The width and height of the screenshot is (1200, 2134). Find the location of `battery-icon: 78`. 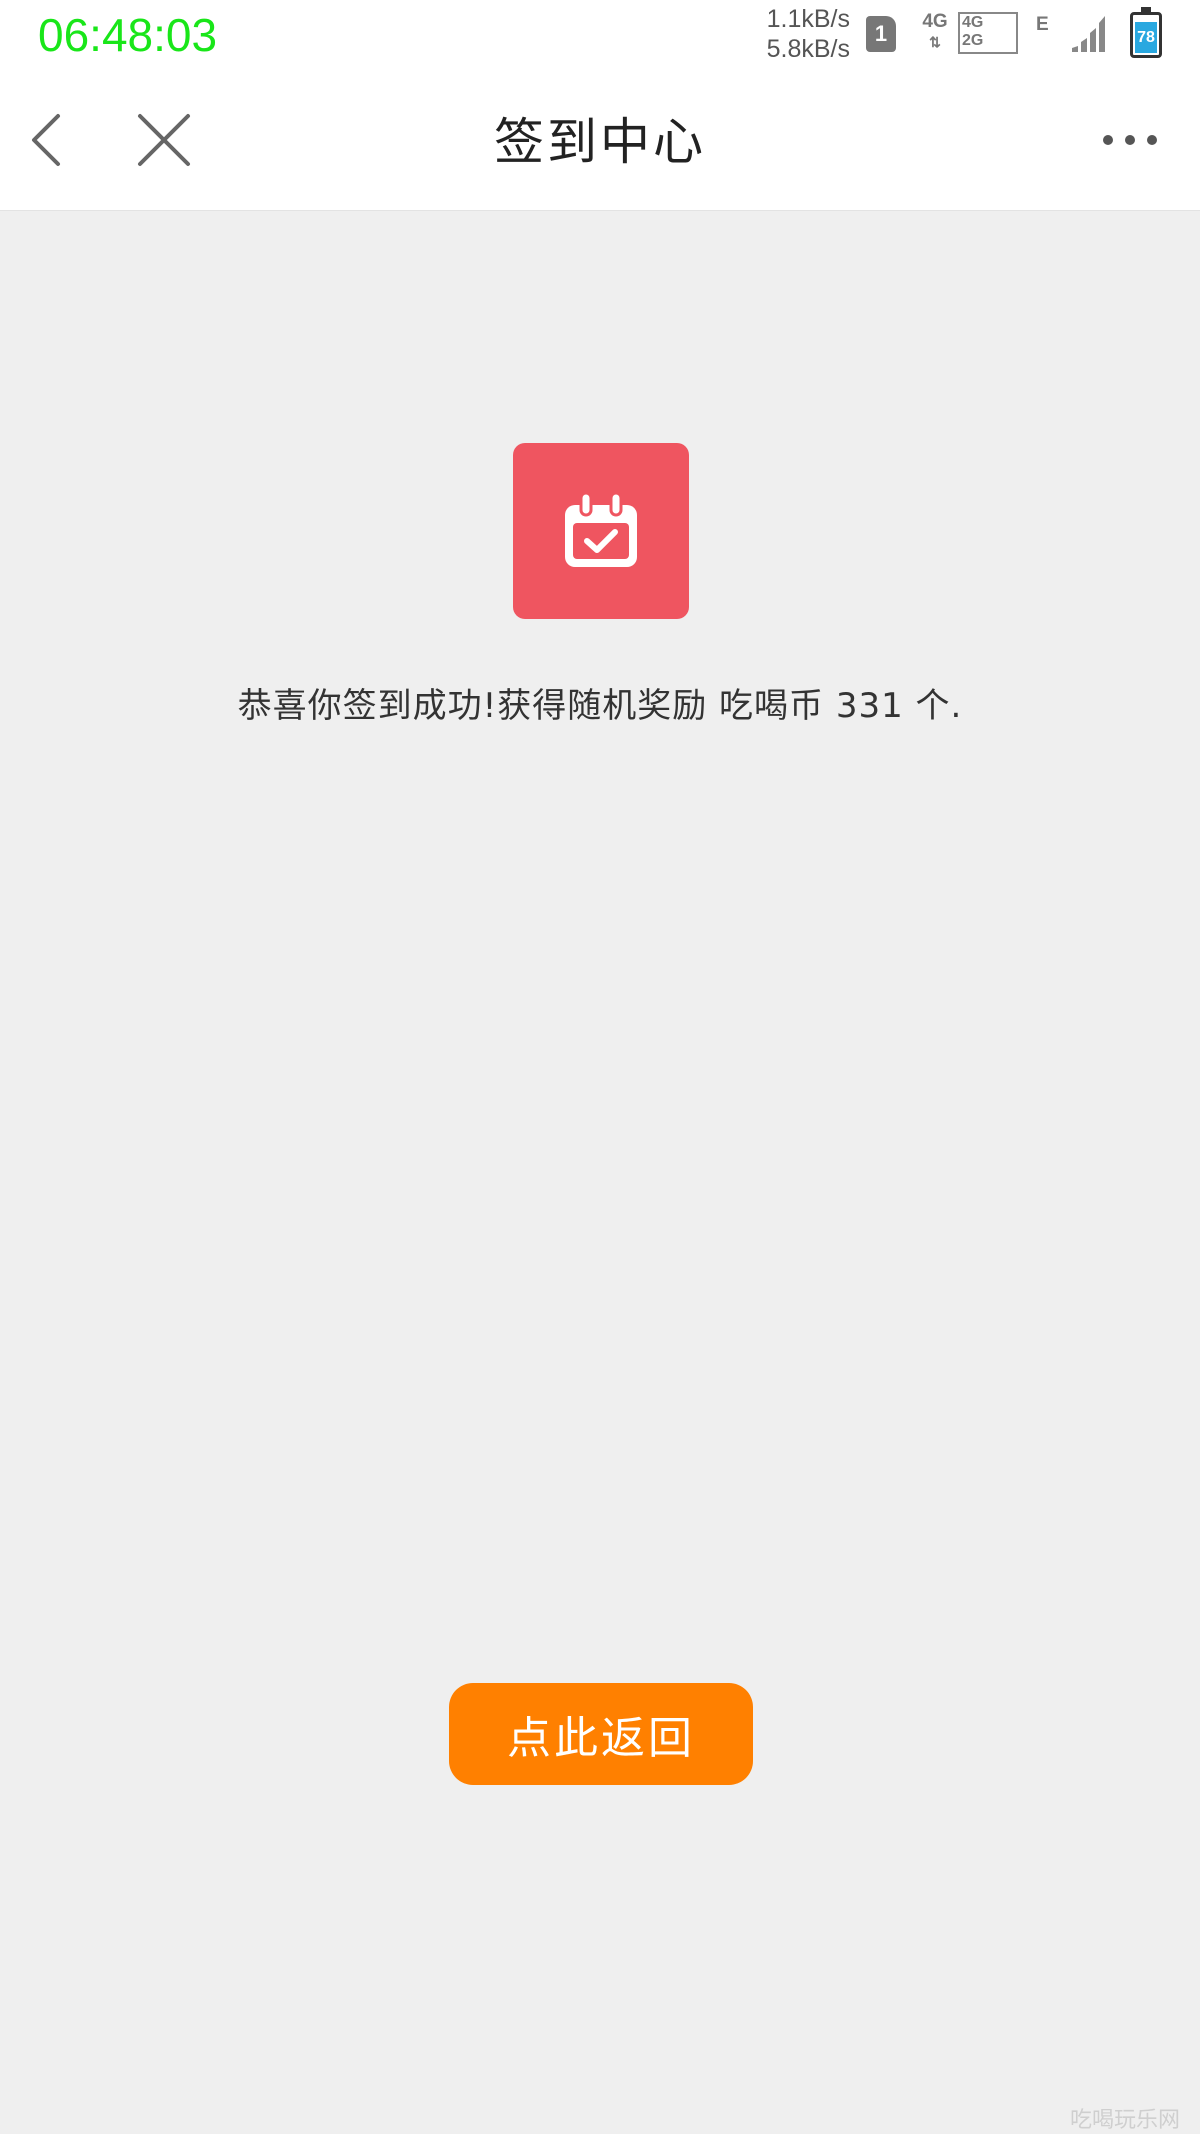

battery-icon: 78 is located at coordinates (1146, 32).